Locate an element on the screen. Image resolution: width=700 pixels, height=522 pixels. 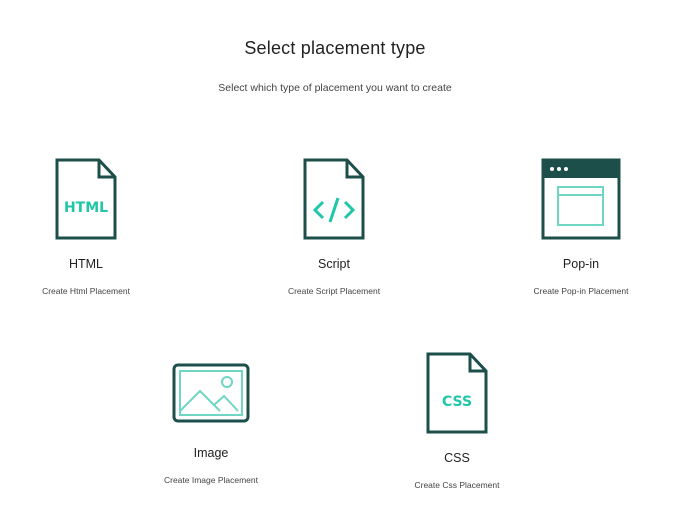
placement-label: Pop-in is located at coordinates (581, 264).